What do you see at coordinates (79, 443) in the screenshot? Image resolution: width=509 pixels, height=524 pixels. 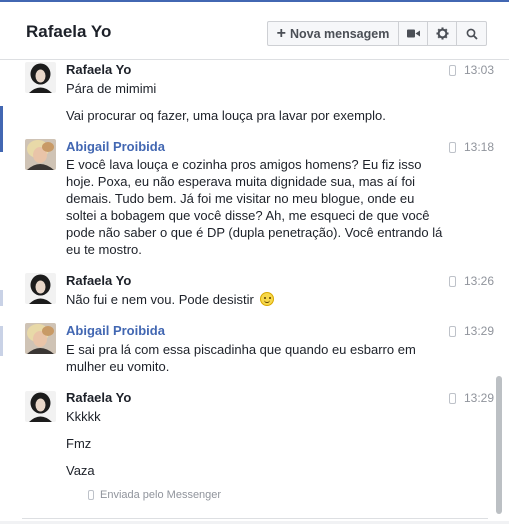 I see `message-text: Fmz` at bounding box center [79, 443].